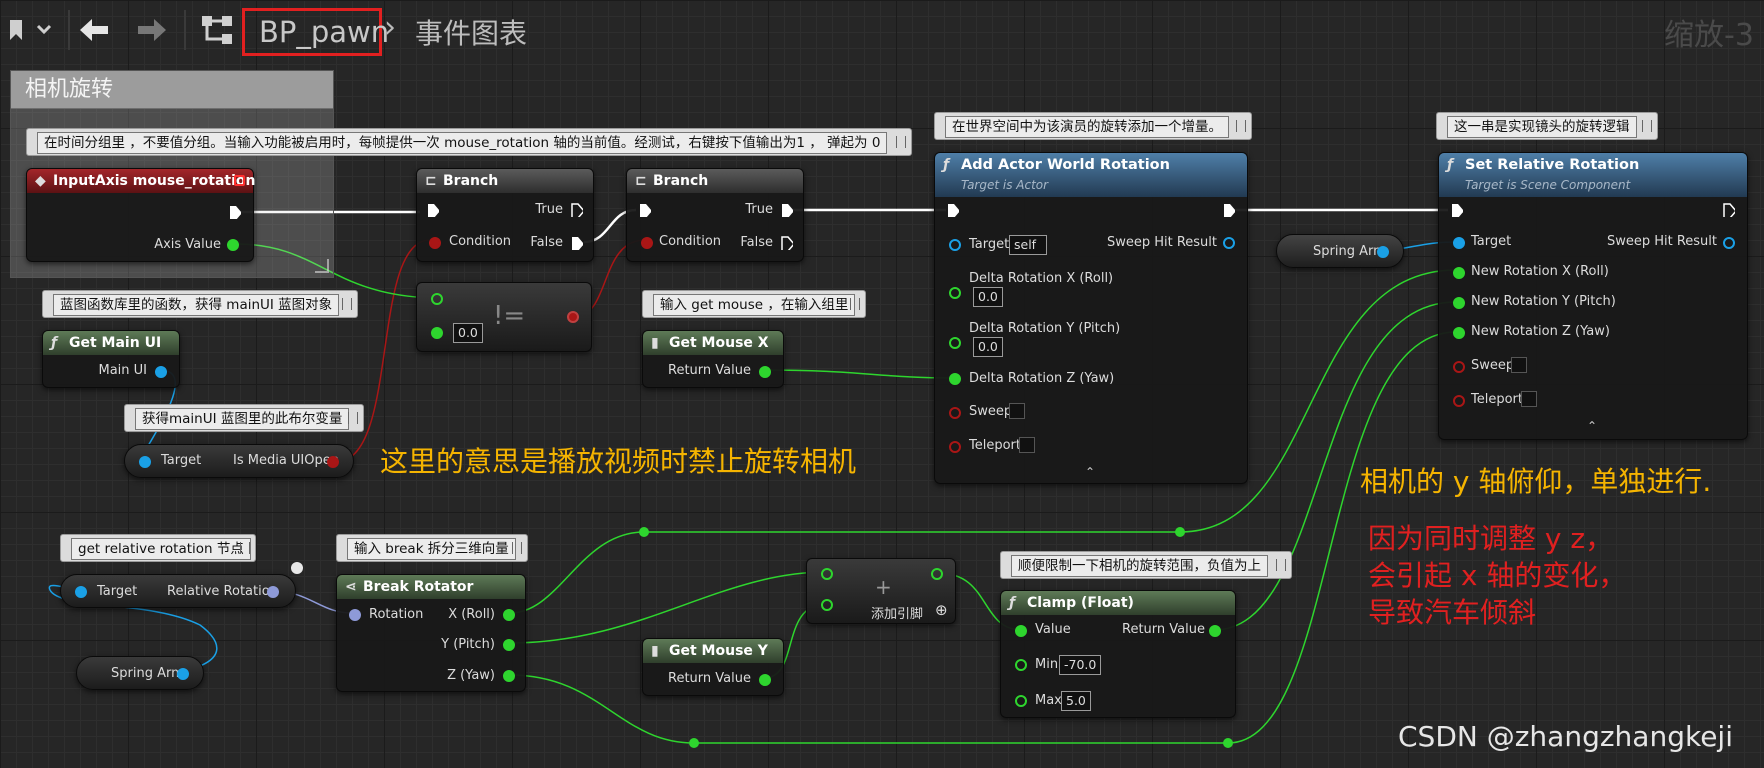 Image resolution: width=1764 pixels, height=768 pixels. What do you see at coordinates (509, 615) in the screenshot?
I see `x-roll-pin` at bounding box center [509, 615].